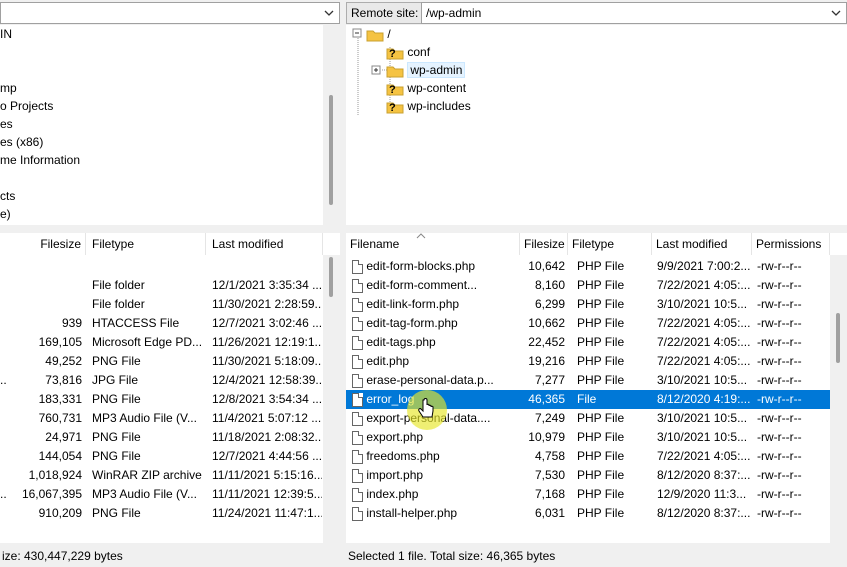 This screenshot has width=847, height=567. I want to click on local-list-scrollbar, so click(331, 399).